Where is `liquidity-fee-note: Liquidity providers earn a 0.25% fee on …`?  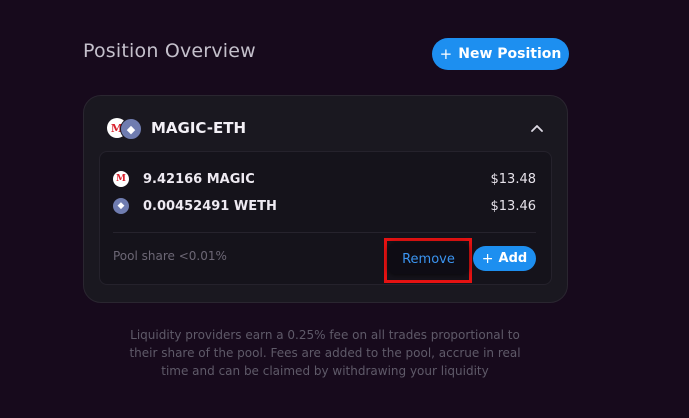
liquidity-fee-note: Liquidity providers earn a 0.25% fee on … is located at coordinates (325, 353).